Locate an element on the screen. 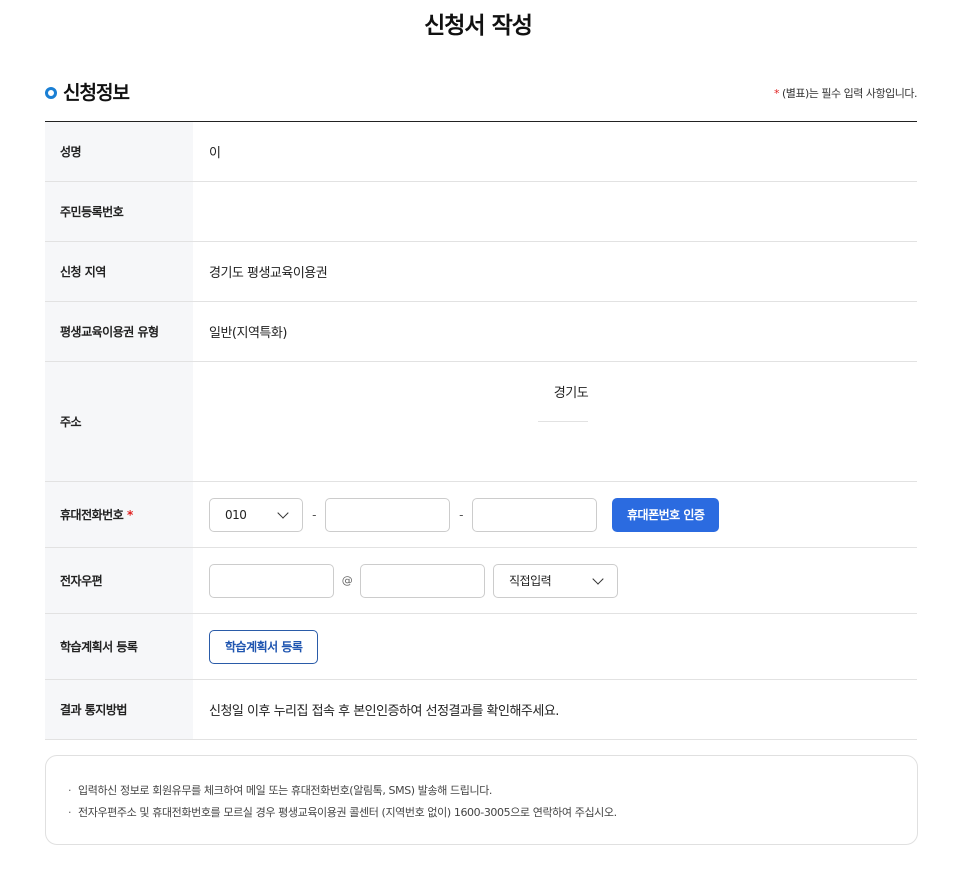  region-value: 경기도 평생교육이용권 is located at coordinates (268, 273).